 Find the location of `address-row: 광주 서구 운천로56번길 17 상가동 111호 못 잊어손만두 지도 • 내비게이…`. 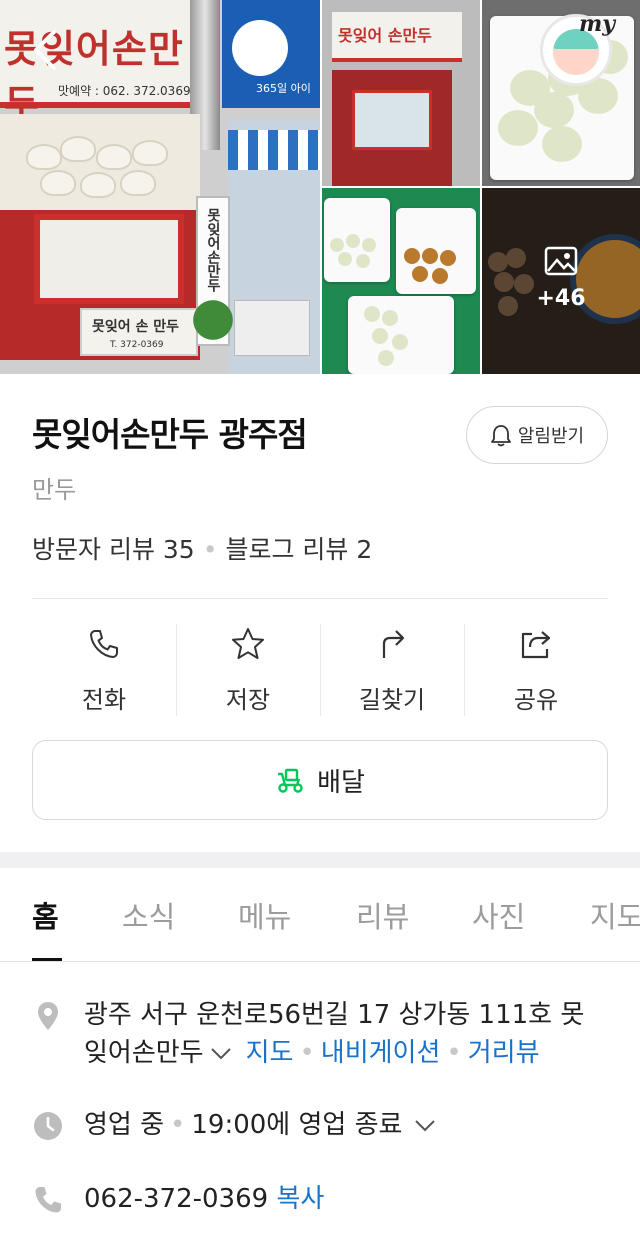

address-row: 광주 서구 운천로56번길 17 상가동 111호 못 잊어손만두 지도 • 내비게이… is located at coordinates (320, 1036).